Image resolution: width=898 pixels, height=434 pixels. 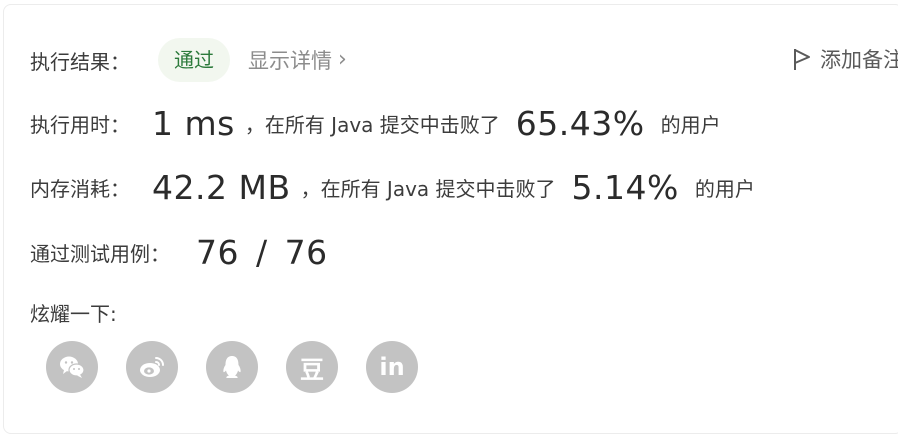 I want to click on share-buttons: 豆 in, so click(x=232, y=367).